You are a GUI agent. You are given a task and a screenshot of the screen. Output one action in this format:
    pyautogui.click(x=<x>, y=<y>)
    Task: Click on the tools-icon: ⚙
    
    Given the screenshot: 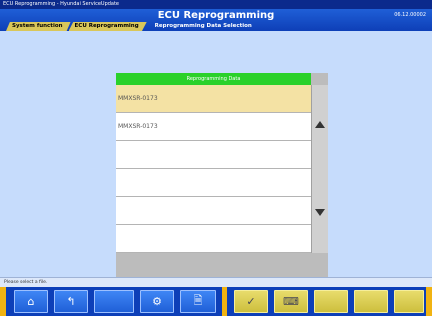 What is the action you would take?
    pyautogui.click(x=157, y=301)
    